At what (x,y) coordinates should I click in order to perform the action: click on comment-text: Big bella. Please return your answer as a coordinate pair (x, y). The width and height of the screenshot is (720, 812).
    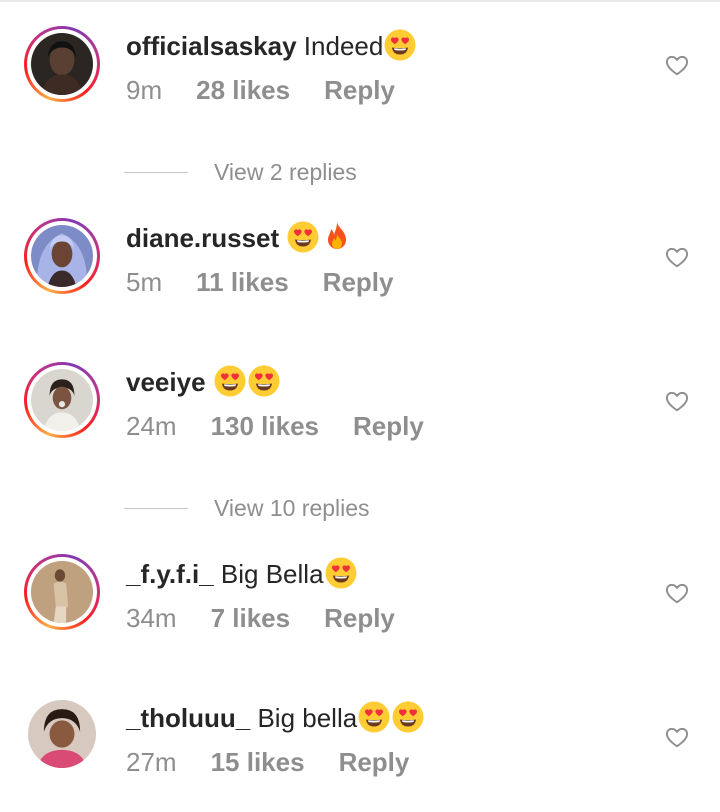
    Looking at the image, I should click on (307, 718).